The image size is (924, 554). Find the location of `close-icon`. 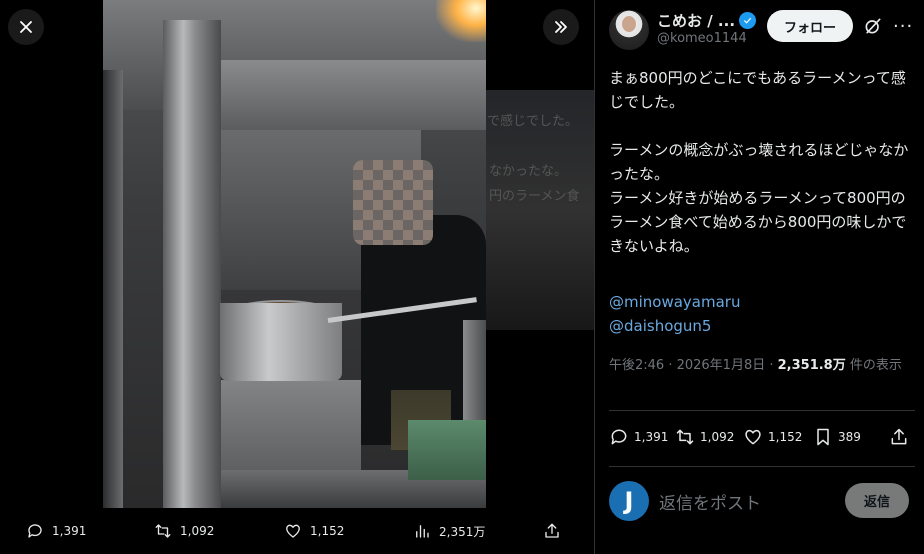

close-icon is located at coordinates (26, 27).